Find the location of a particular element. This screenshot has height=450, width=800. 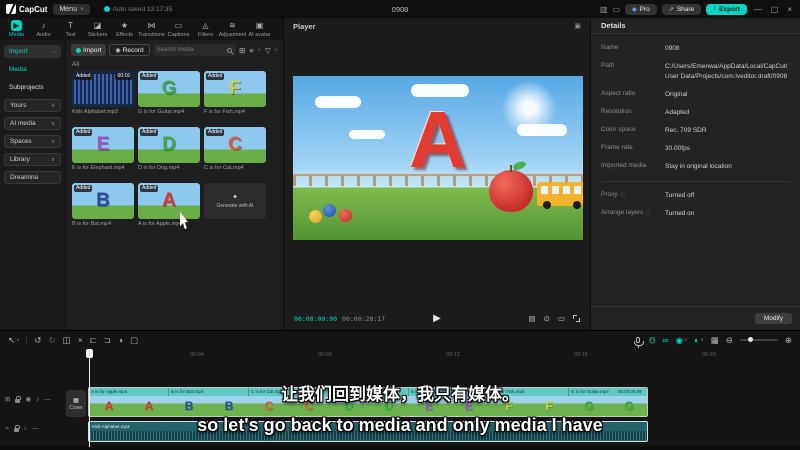

pro-button: ◆ Pro is located at coordinates (641, 9).